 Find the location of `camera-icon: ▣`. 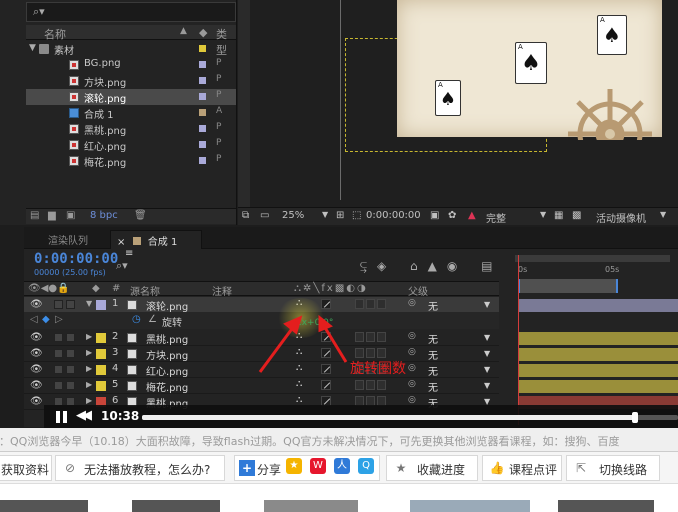

camera-icon: ▣ is located at coordinates (434, 215).